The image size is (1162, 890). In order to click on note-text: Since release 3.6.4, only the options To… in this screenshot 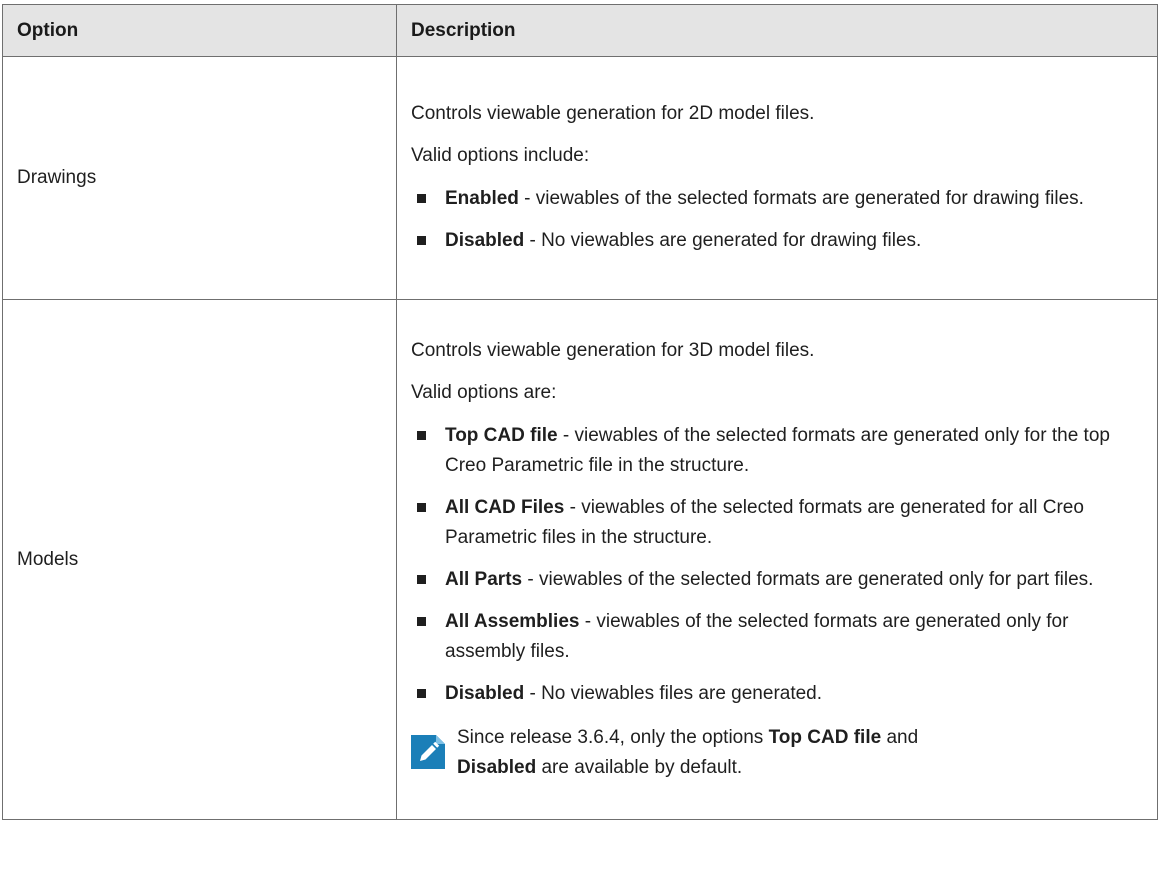, I will do `click(687, 753)`.